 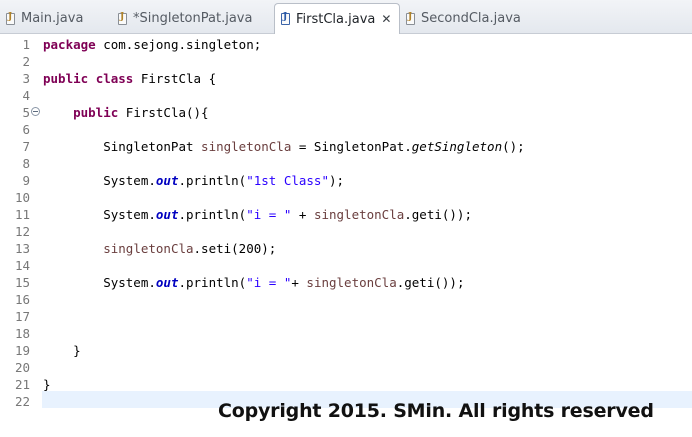 I want to click on code-line: public FirstCla(){, so click(x=126, y=112).